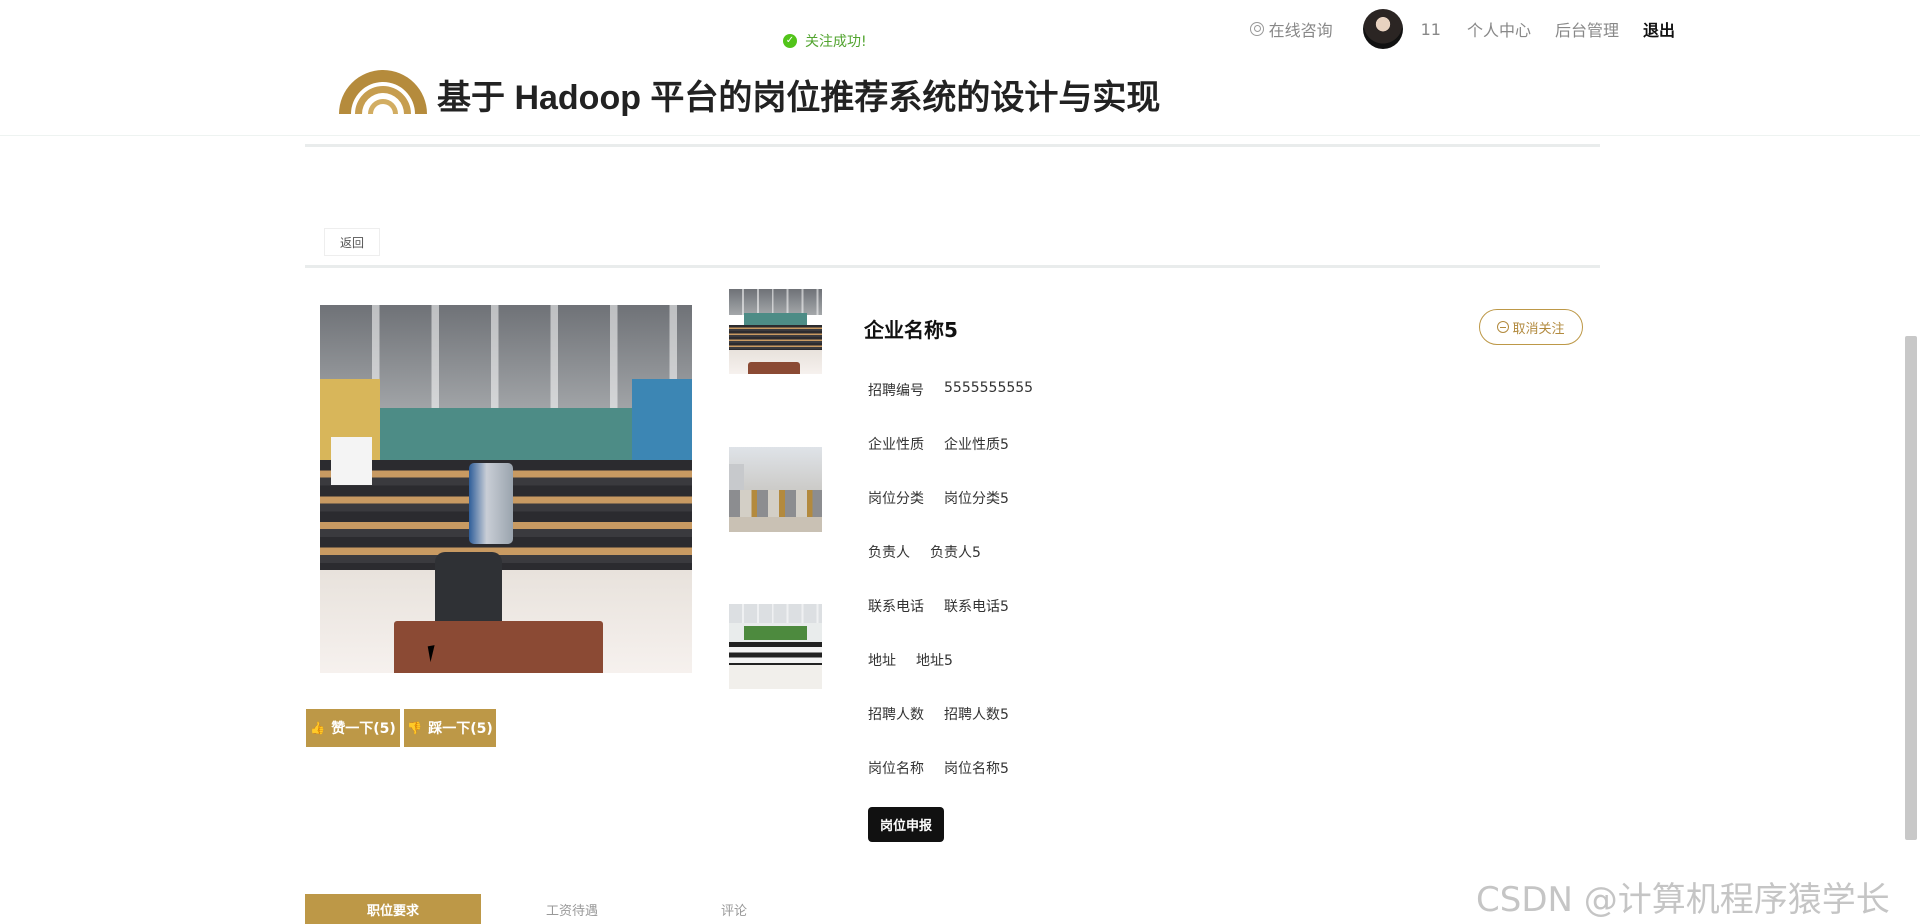 The image size is (1920, 924). What do you see at coordinates (976, 499) in the screenshot?
I see `field-value: 岗位分类5` at bounding box center [976, 499].